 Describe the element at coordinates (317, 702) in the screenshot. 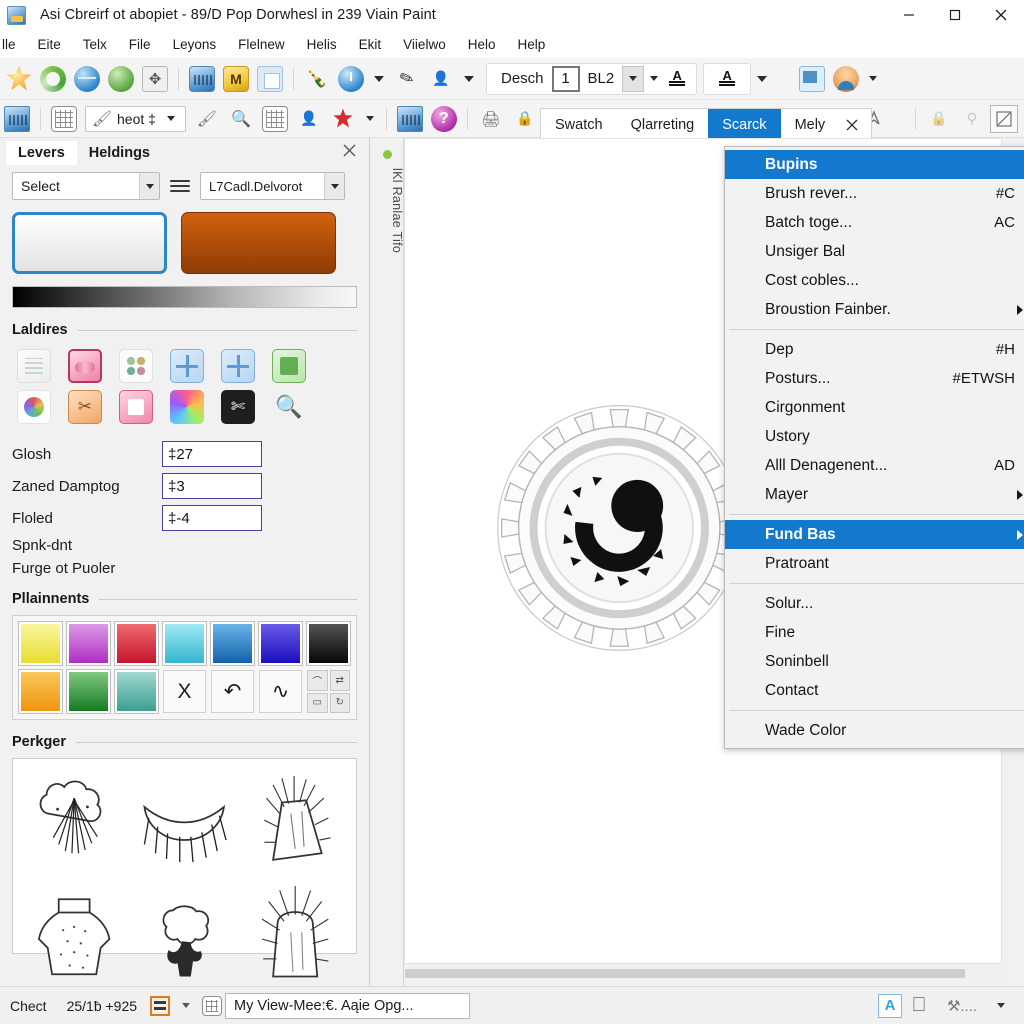

I see `pill-icon: ▭` at that location.